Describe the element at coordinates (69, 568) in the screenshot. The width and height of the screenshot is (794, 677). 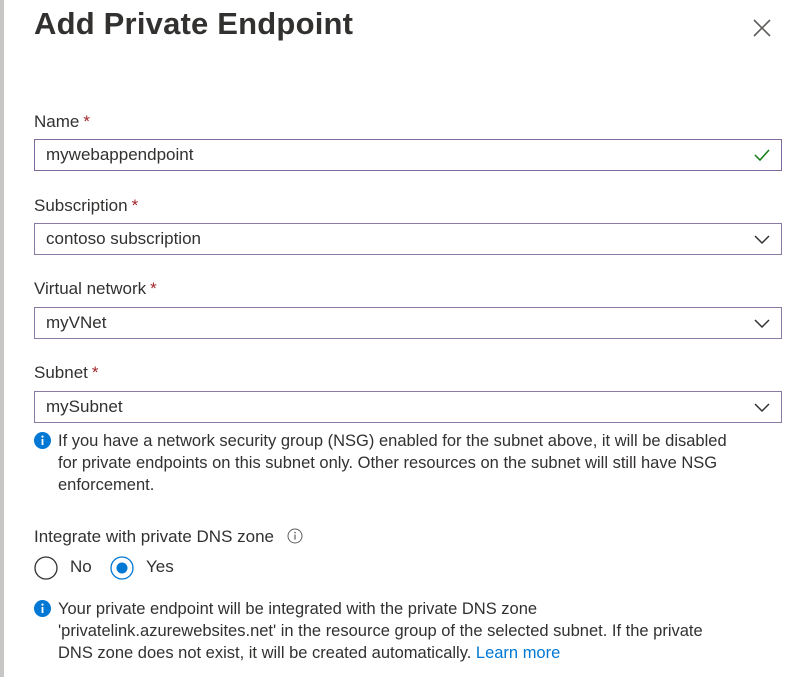
I see `dns-radio-no: No` at that location.